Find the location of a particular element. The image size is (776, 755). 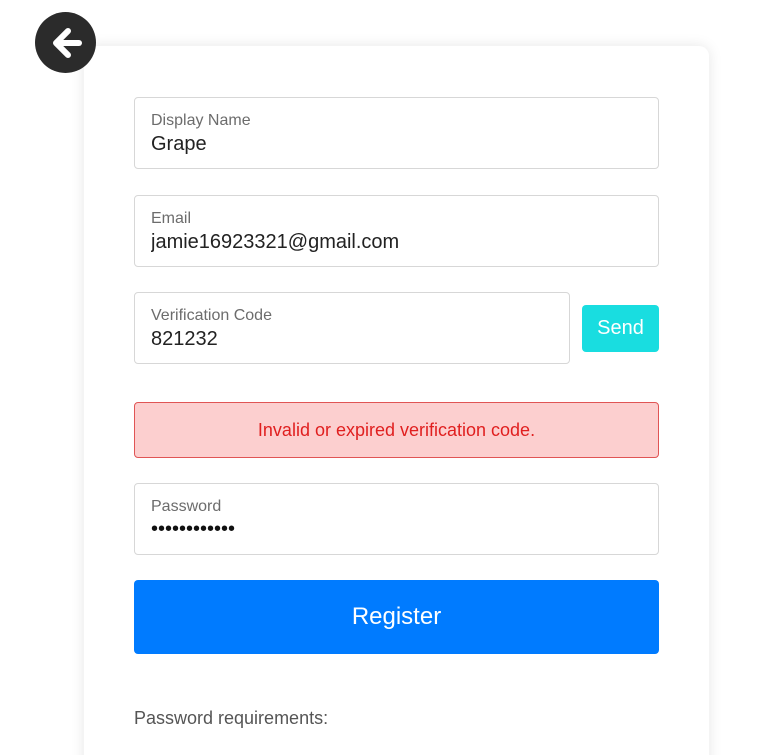

verification-code-field: Verification Code is located at coordinates (352, 328).